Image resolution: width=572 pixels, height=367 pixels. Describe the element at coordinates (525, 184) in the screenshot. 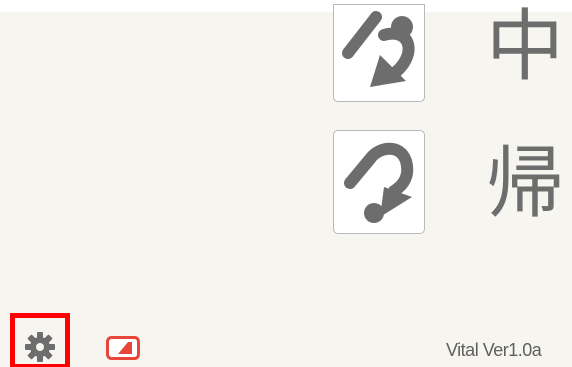

I see `return-label: 帰` at that location.